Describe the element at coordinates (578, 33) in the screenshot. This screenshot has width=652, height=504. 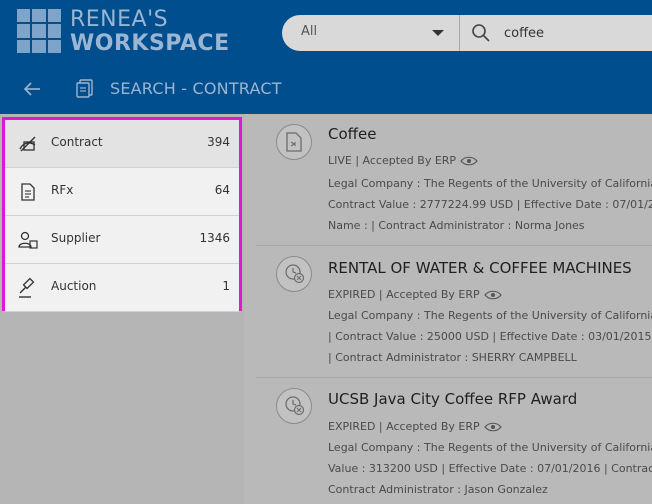
I see `search-input` at that location.